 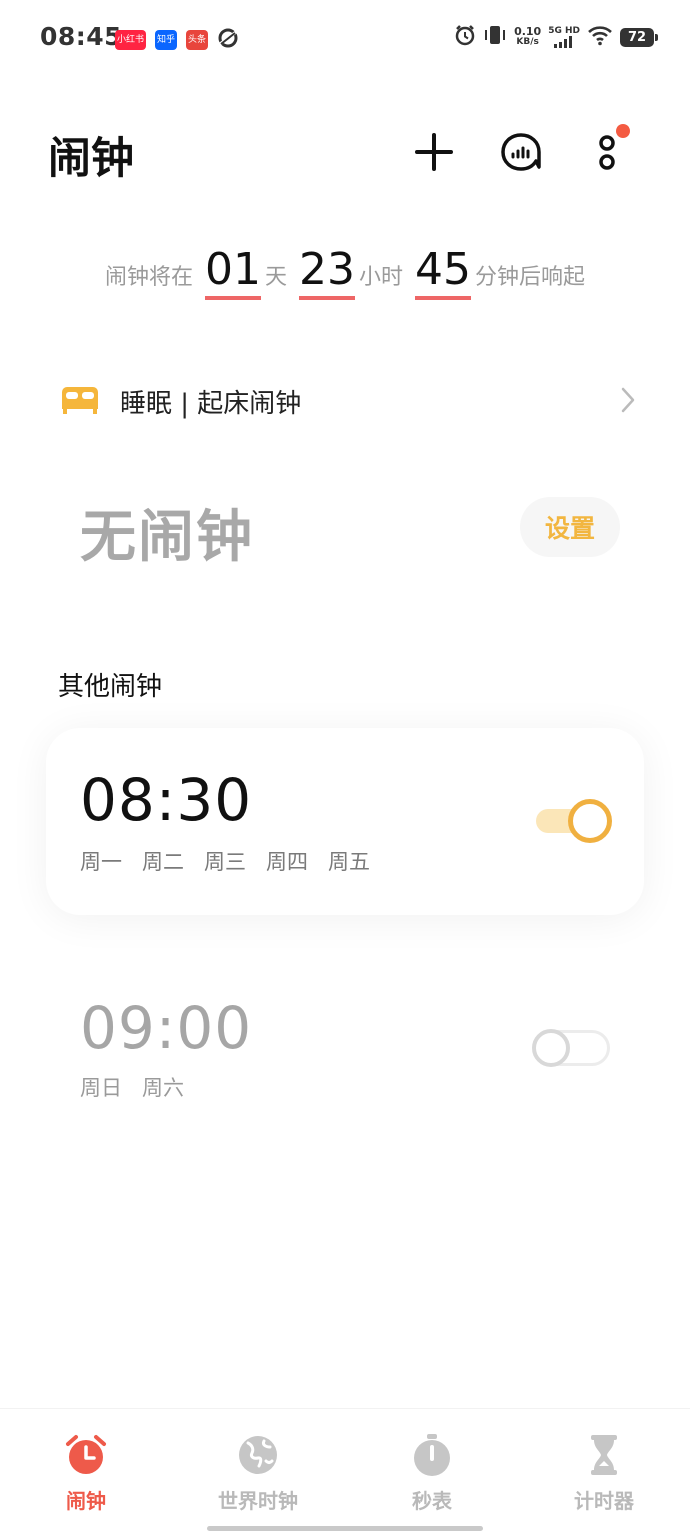 What do you see at coordinates (287, 862) in the screenshot?
I see `day-label: 周四` at bounding box center [287, 862].